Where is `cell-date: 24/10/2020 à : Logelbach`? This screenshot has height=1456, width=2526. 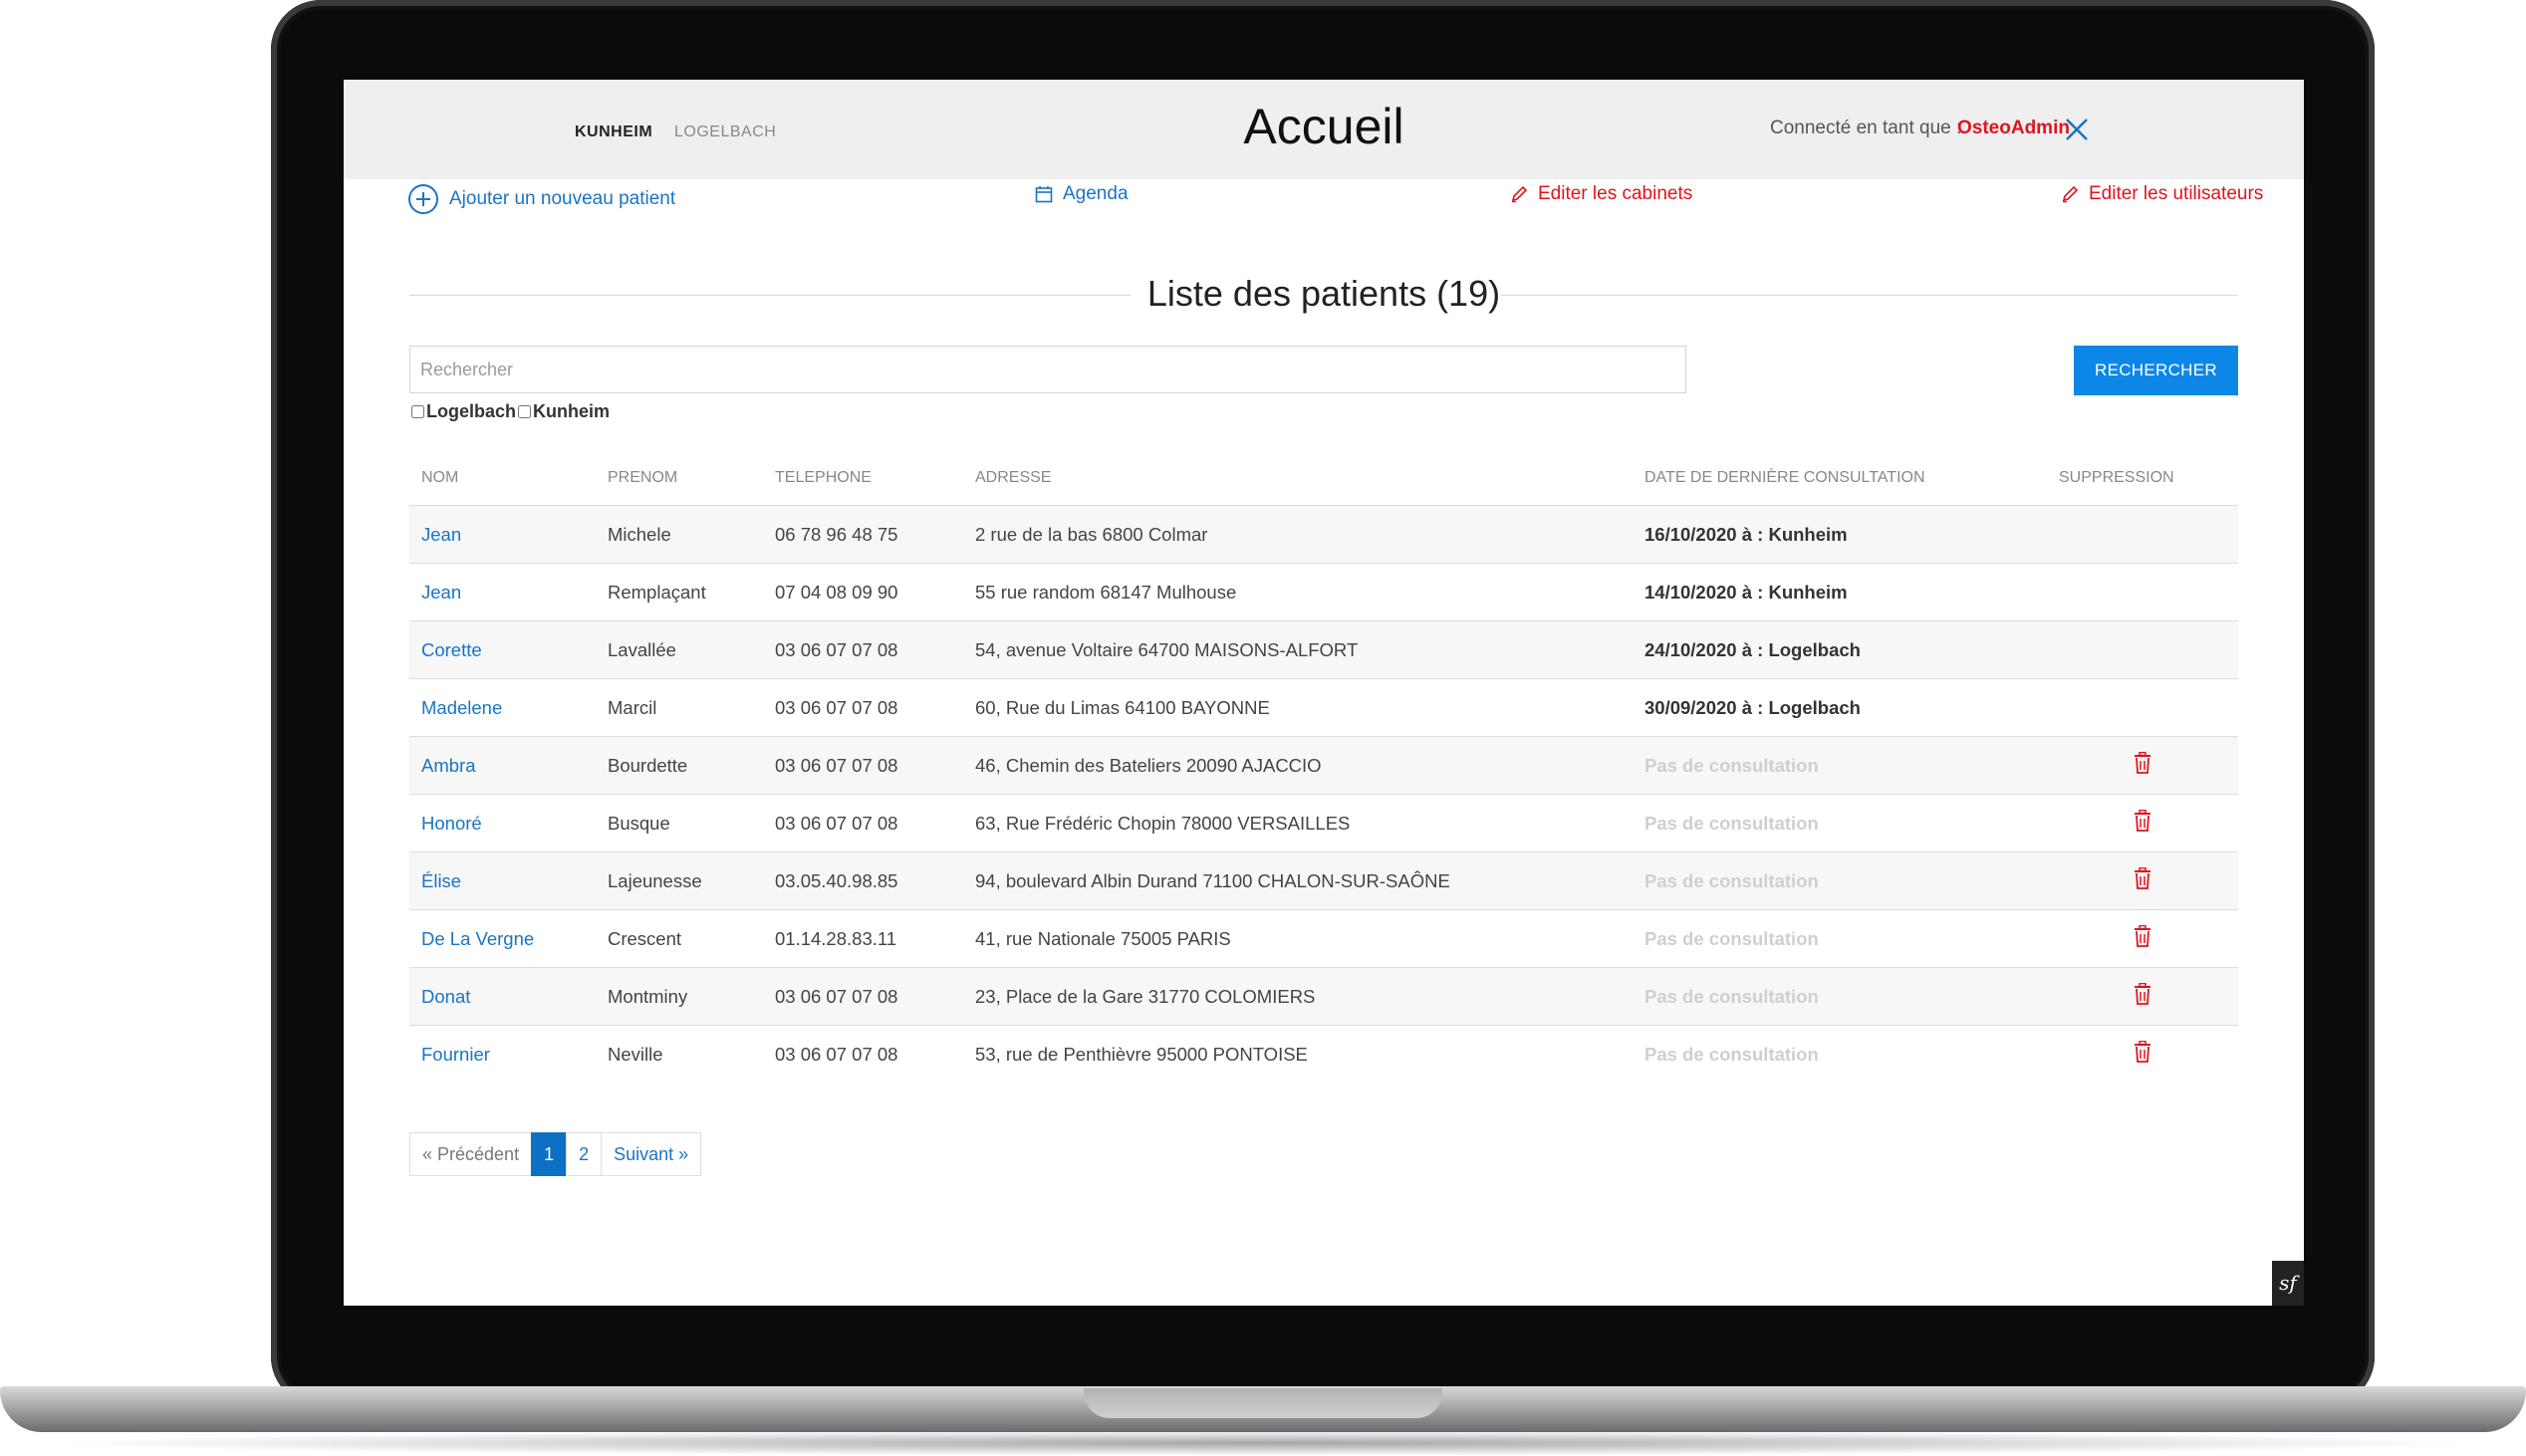
cell-date: 24/10/2020 à : Logelbach is located at coordinates (1840, 649).